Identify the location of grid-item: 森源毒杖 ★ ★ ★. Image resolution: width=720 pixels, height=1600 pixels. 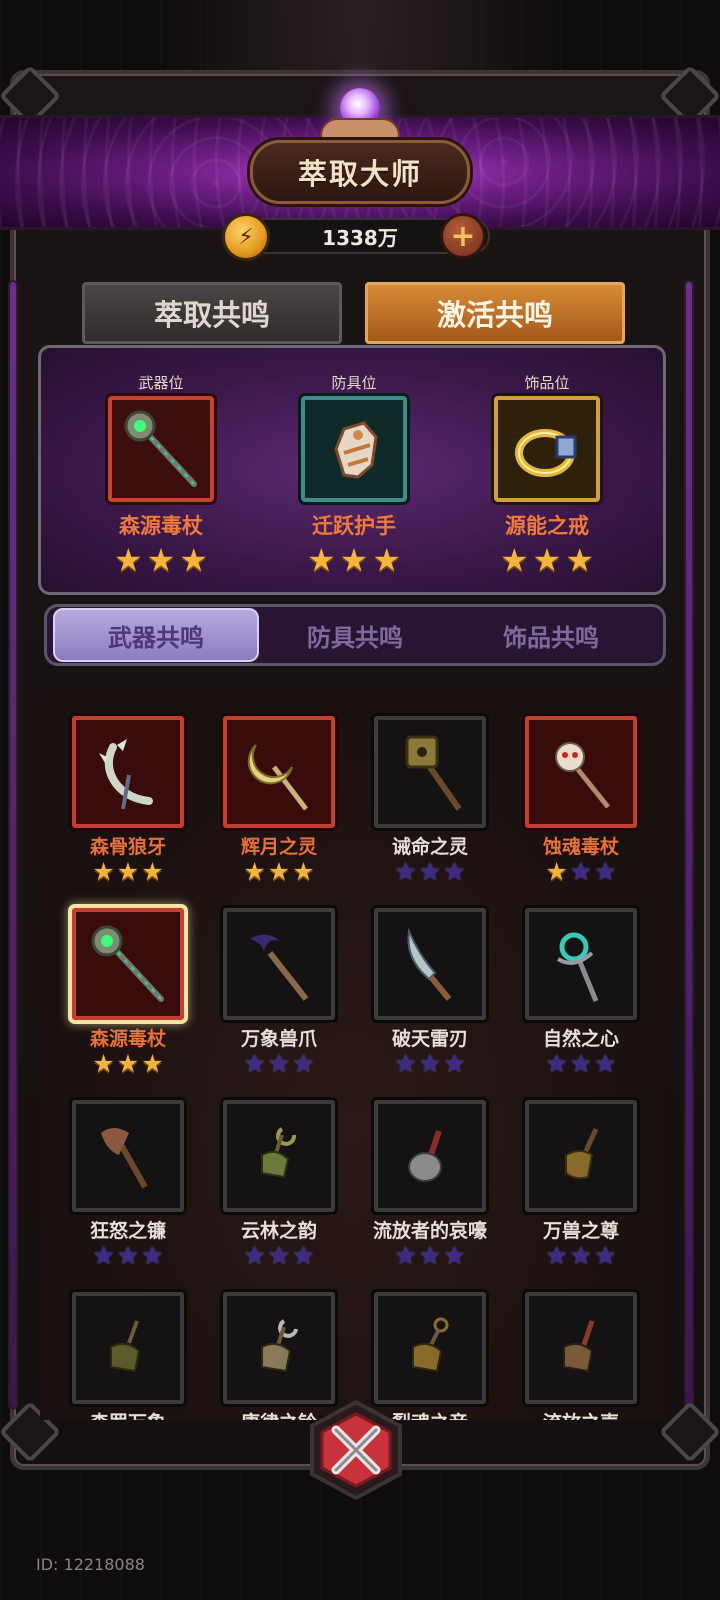
(128, 993).